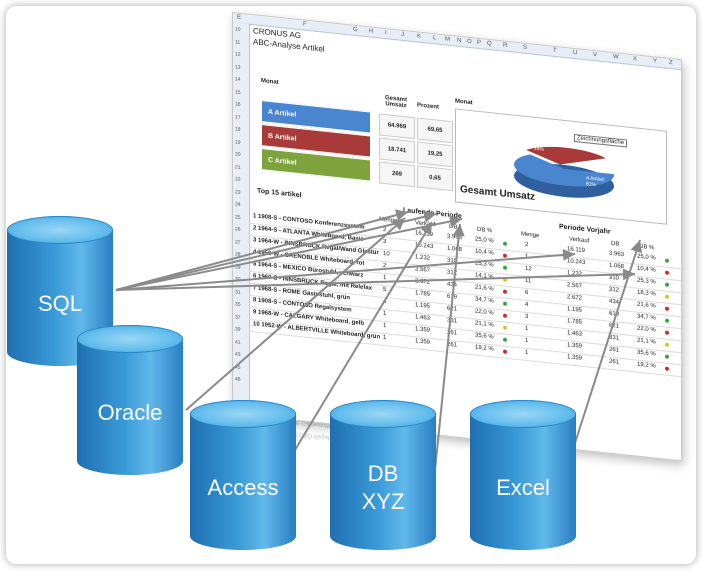 The width and height of the screenshot is (708, 572). What do you see at coordinates (243, 487) in the screenshot?
I see `database-label: Access` at bounding box center [243, 487].